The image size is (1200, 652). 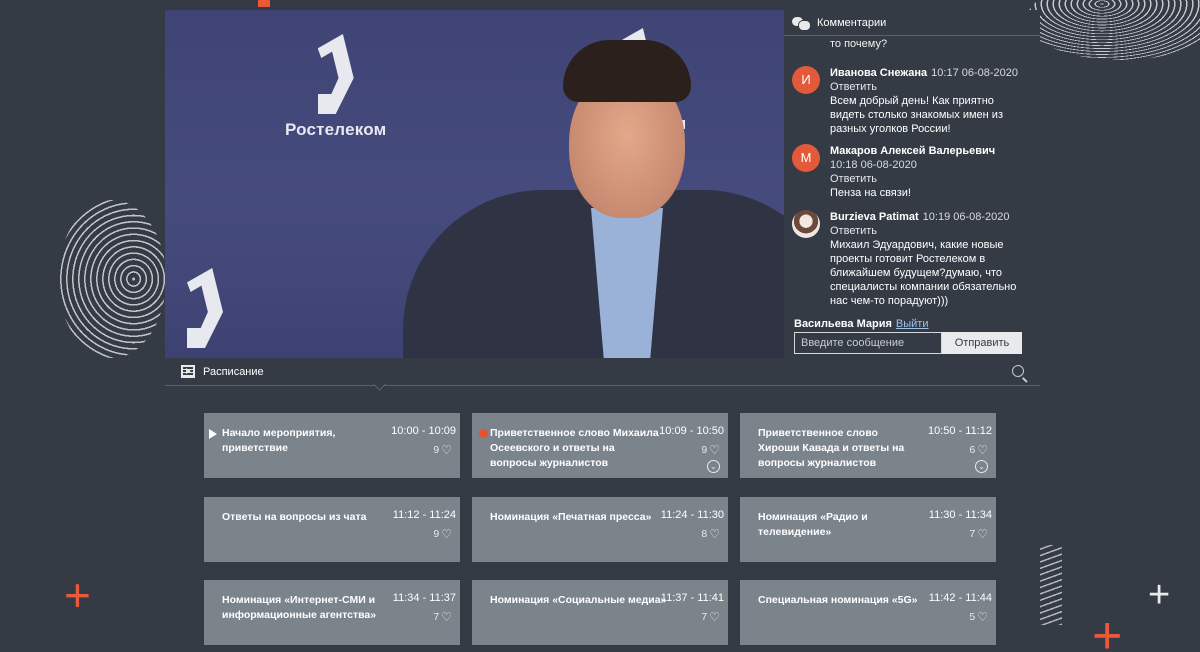 What do you see at coordinates (692, 598) in the screenshot?
I see `schedule-item-time: 11:37 - 11:41` at bounding box center [692, 598].